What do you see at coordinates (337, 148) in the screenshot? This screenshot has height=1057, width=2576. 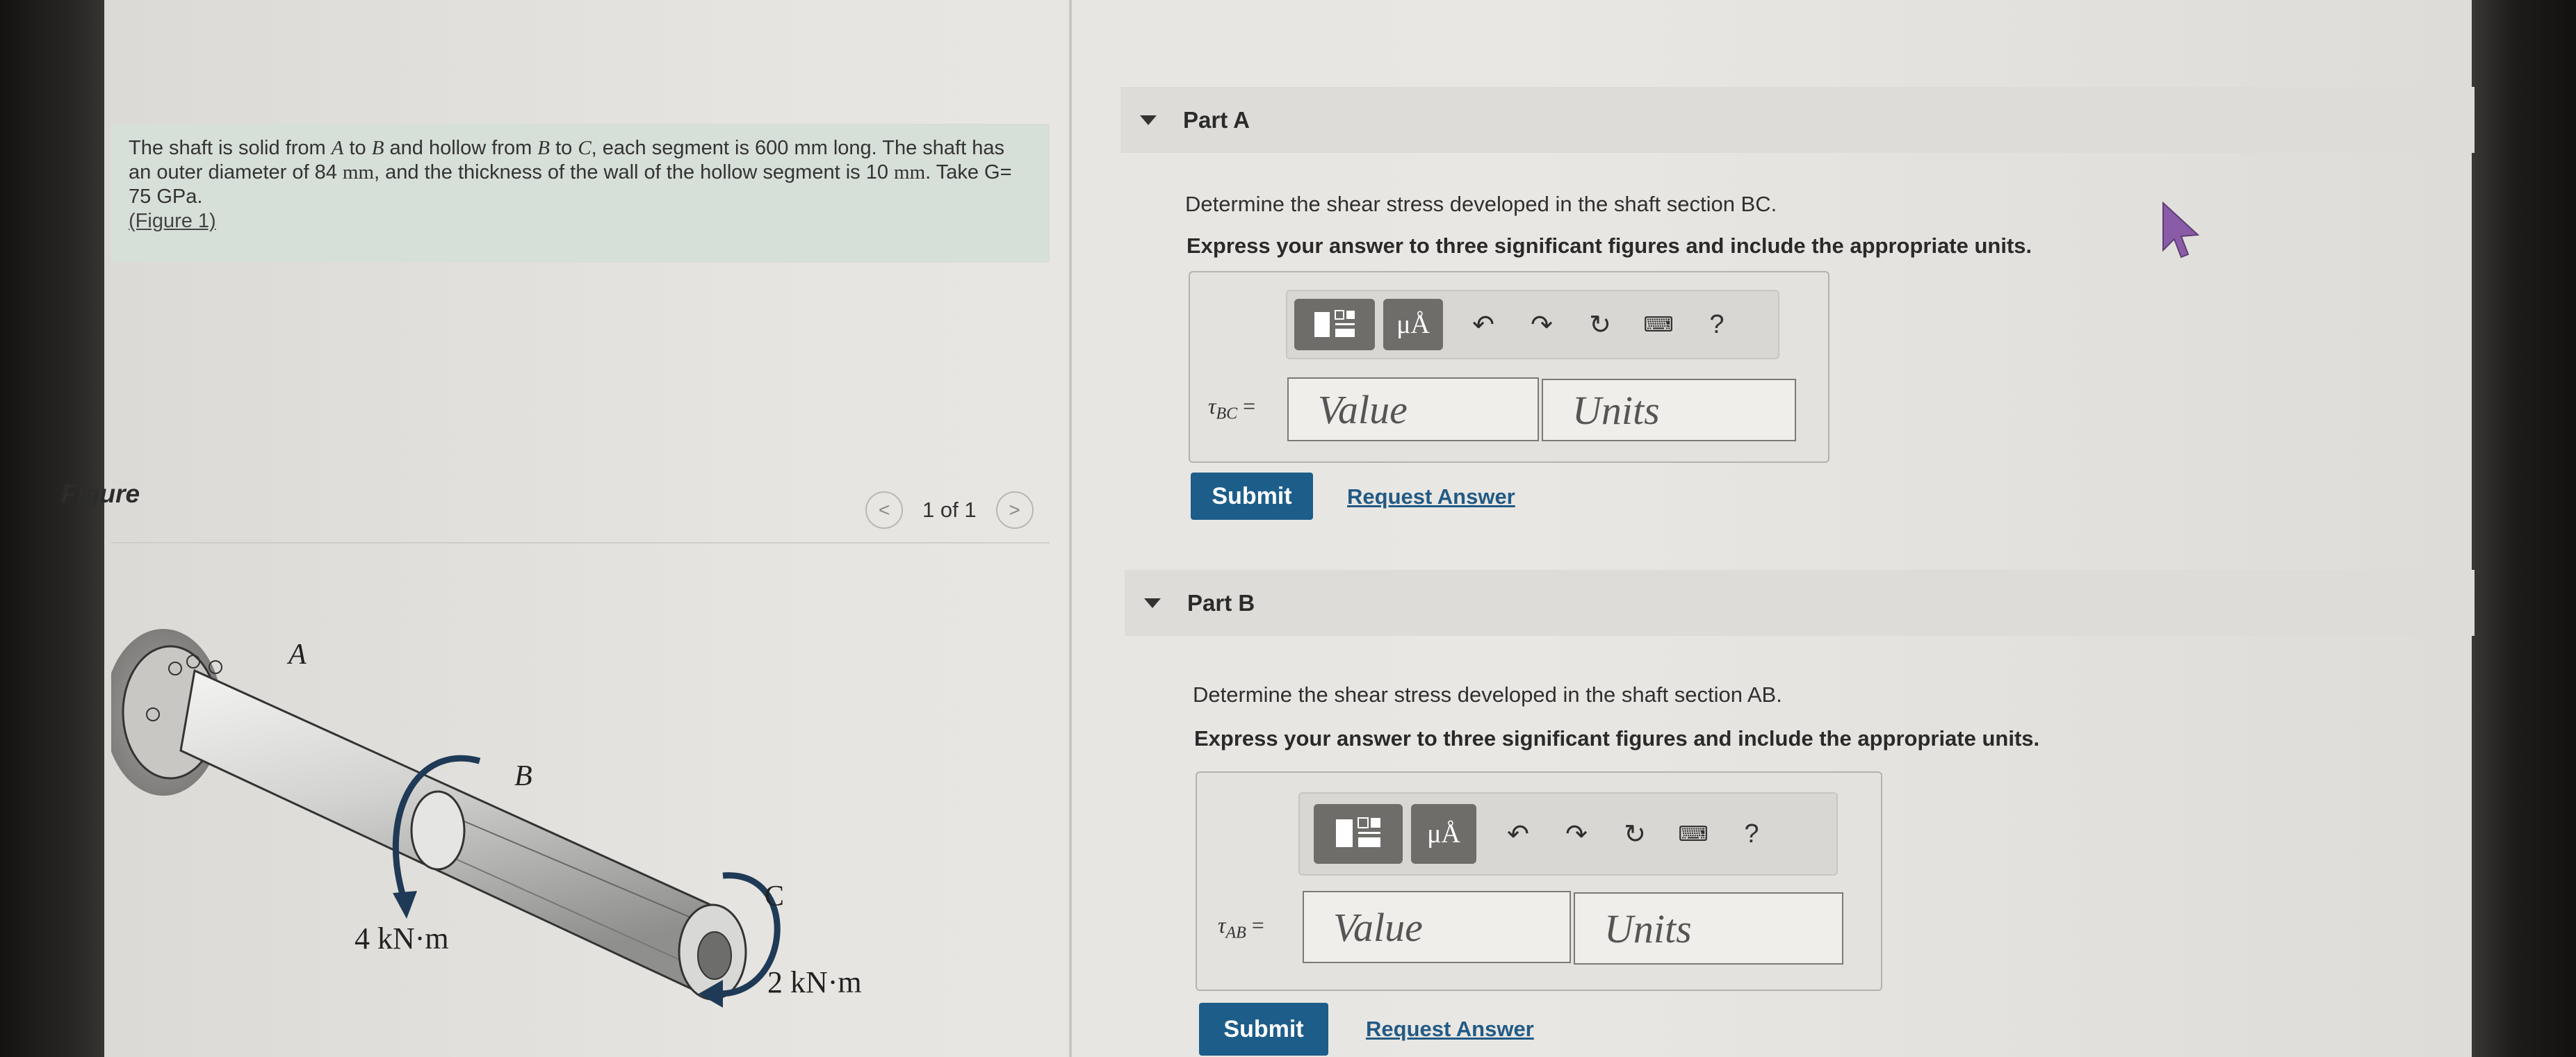 I see `point-a-symbol: A` at bounding box center [337, 148].